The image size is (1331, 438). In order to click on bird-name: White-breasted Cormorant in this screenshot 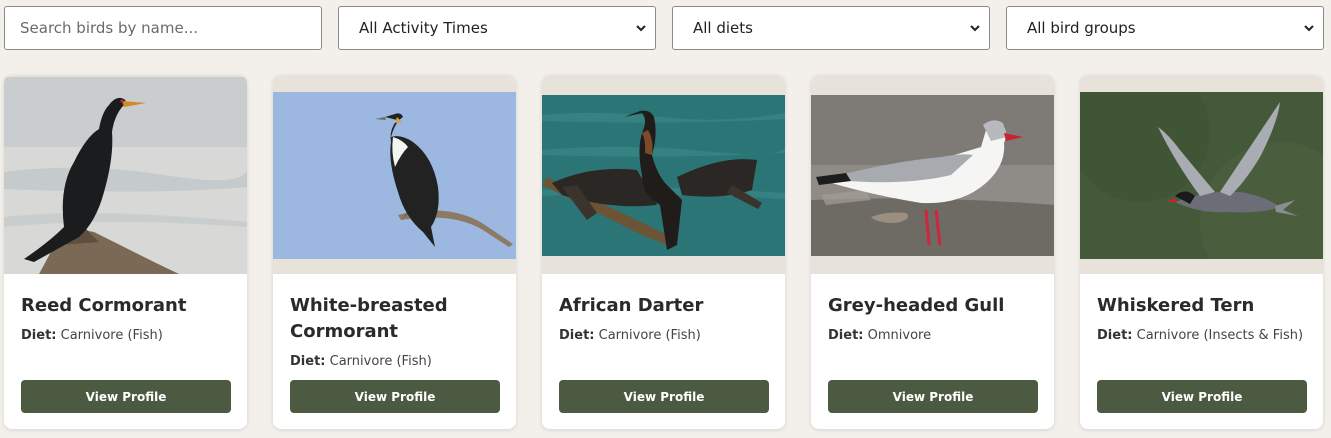, I will do `click(369, 318)`.